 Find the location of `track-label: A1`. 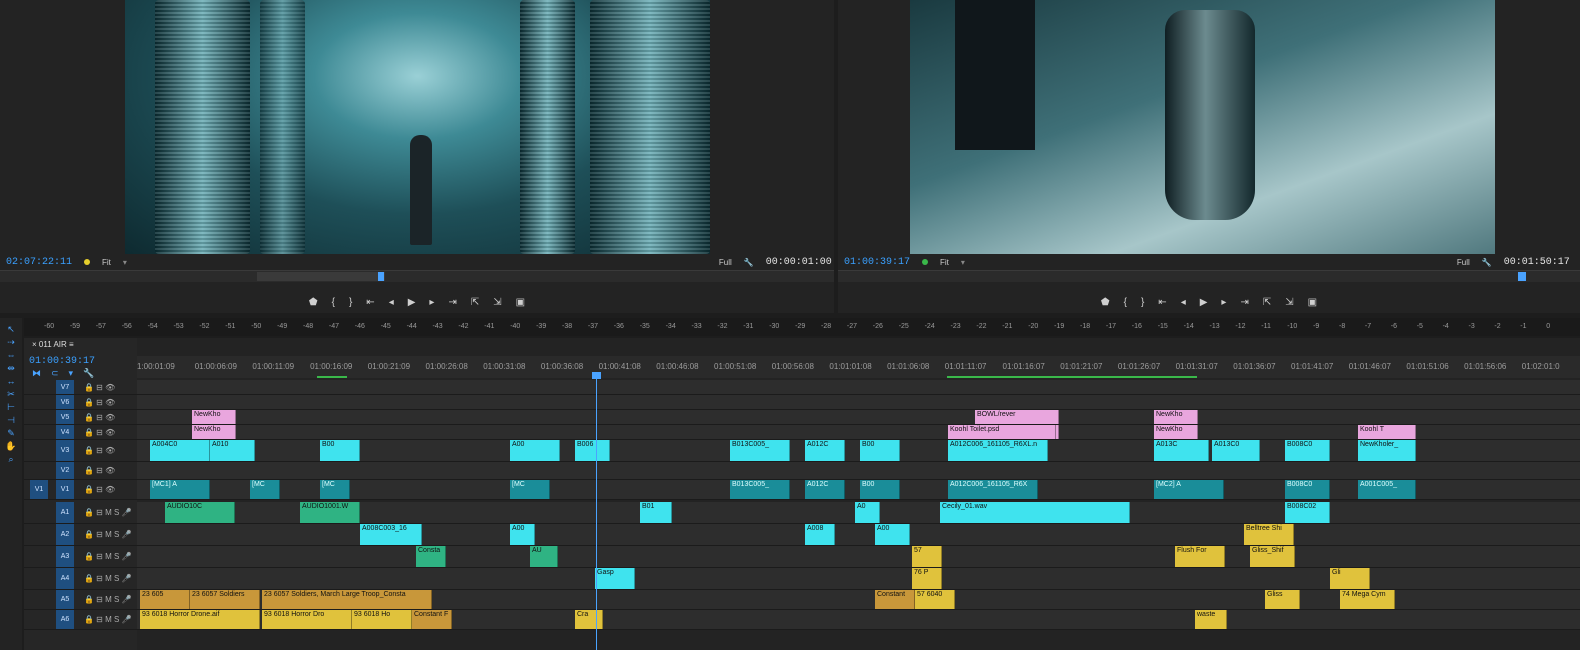

track-label: A1 is located at coordinates (65, 512).